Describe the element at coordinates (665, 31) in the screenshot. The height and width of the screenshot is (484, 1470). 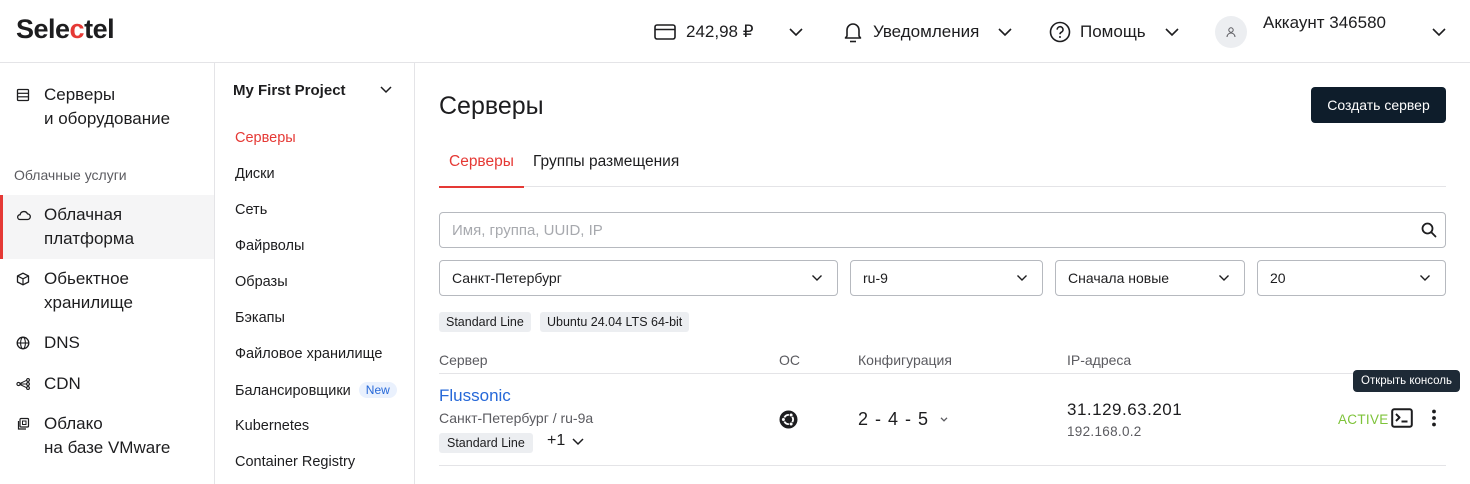
I see `wallet-icon` at that location.